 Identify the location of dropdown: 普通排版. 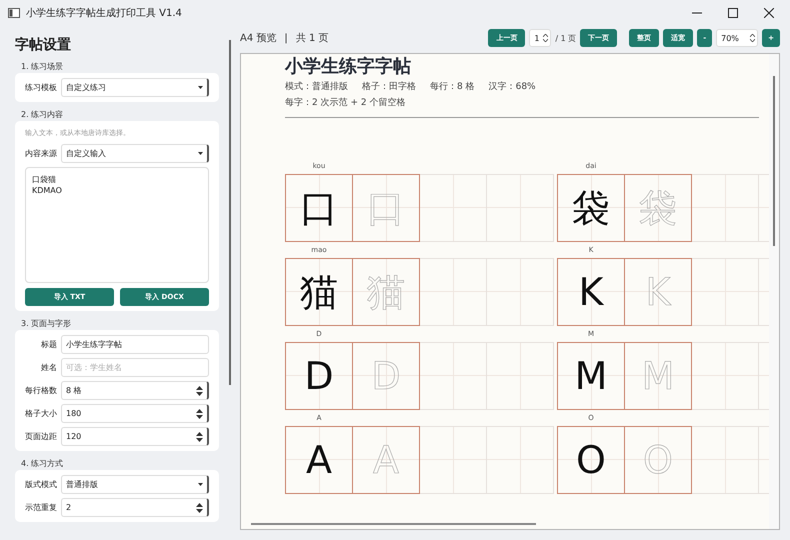
(135, 484).